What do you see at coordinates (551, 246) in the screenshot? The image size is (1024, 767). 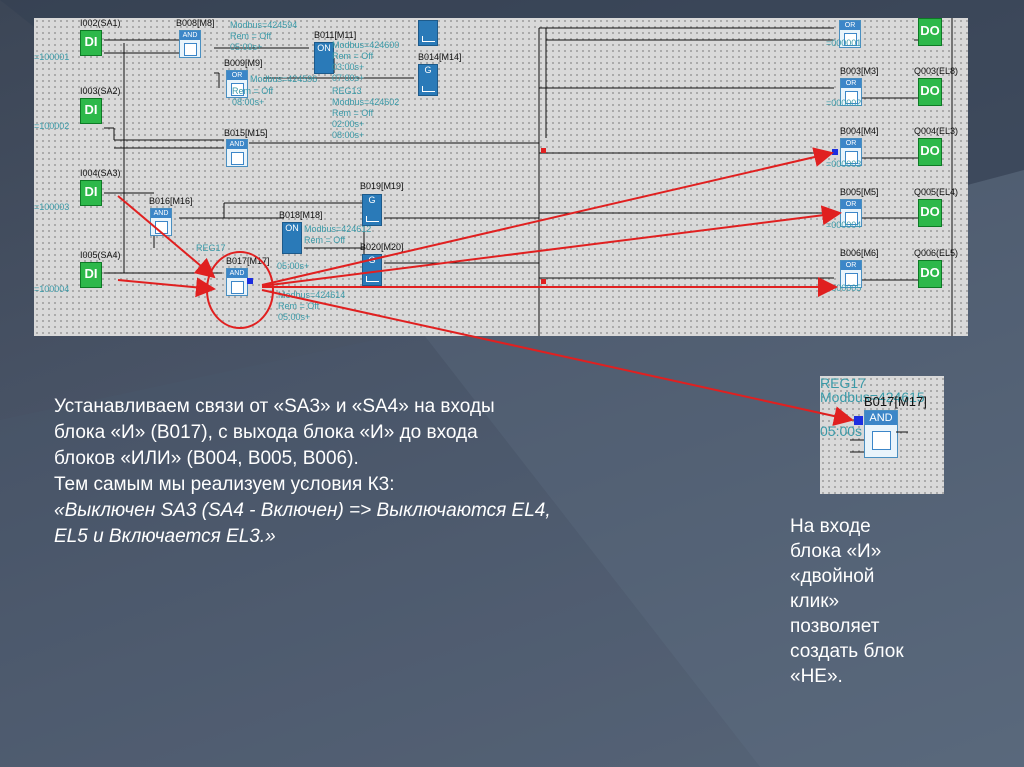 I see `arrow-and-to-b005` at bounding box center [551, 246].